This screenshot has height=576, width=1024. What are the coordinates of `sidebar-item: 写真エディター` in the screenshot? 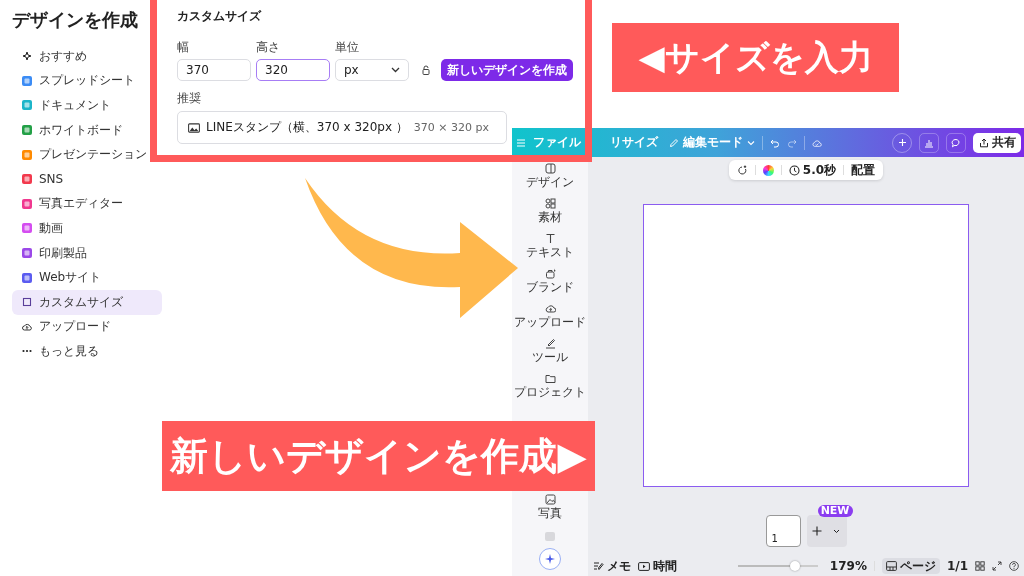 It's located at (87, 204).